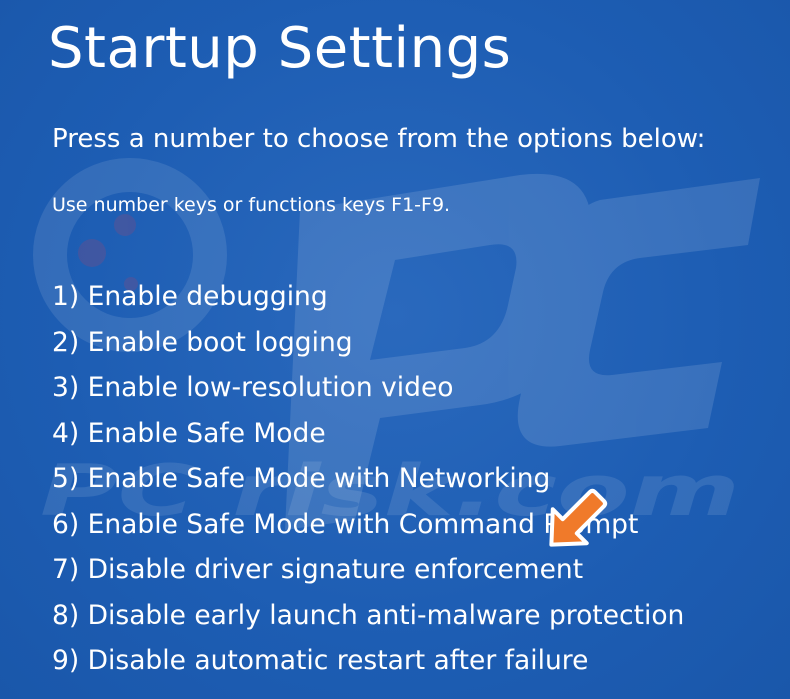 The width and height of the screenshot is (790, 699). I want to click on option-enable-debugging: 1) Enable debugging, so click(368, 297).